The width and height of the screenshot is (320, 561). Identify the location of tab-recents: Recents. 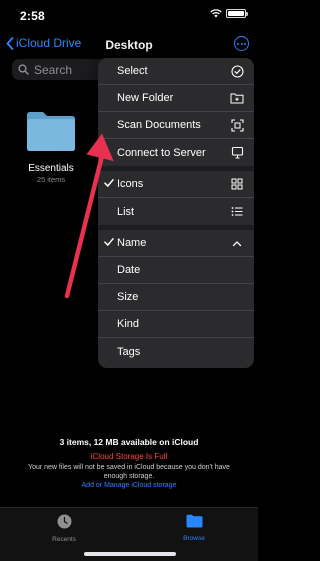
(64, 528).